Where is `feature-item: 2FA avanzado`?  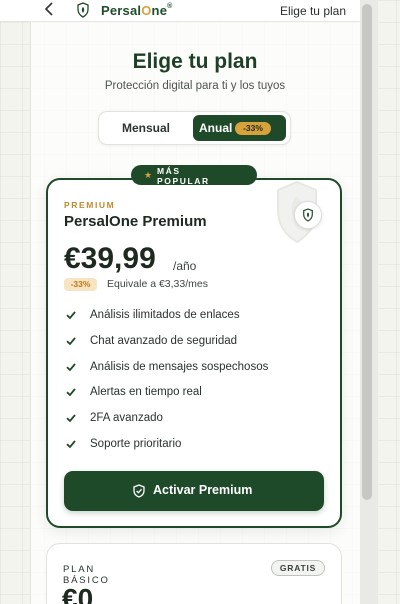
feature-item: 2FA avanzado is located at coordinates (113, 418).